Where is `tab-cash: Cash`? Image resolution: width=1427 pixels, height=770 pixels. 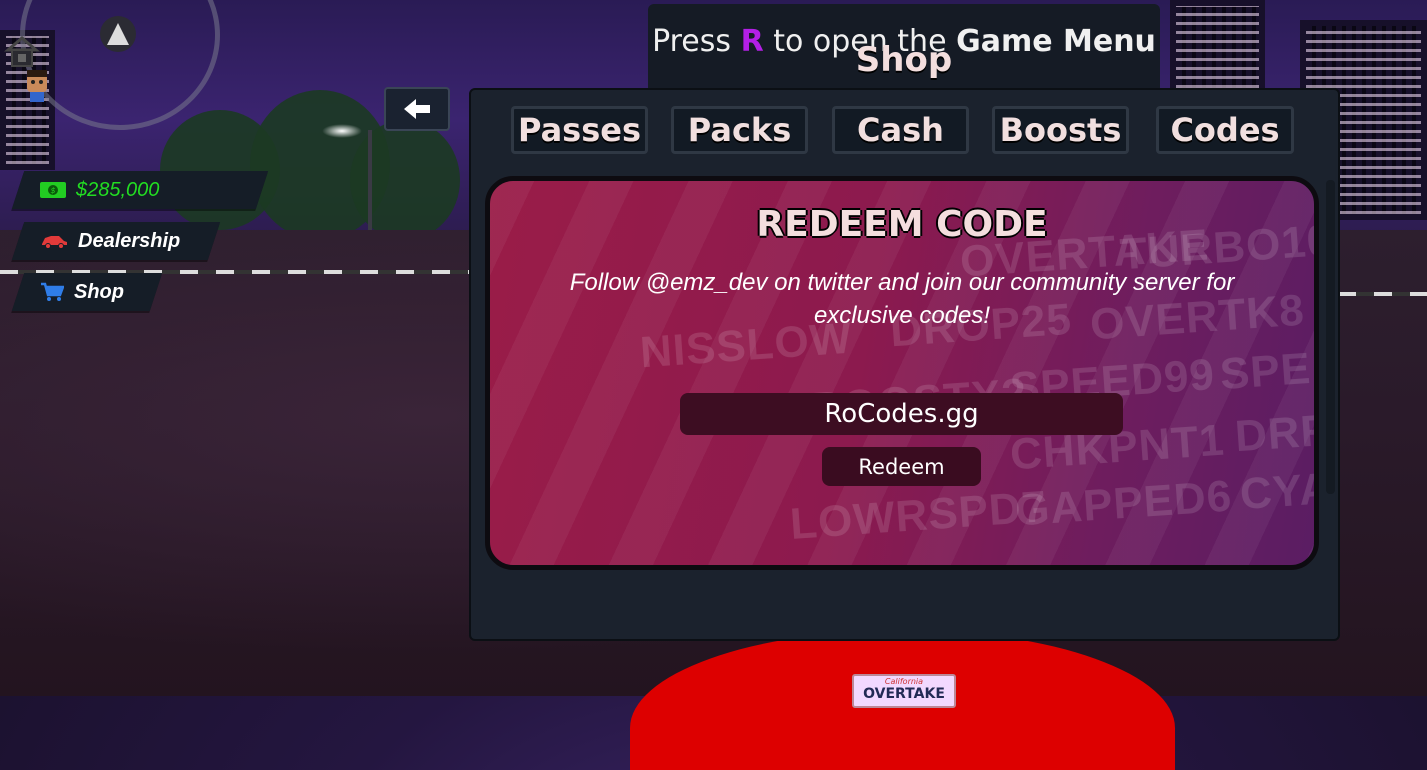
tab-cash: Cash is located at coordinates (900, 130).